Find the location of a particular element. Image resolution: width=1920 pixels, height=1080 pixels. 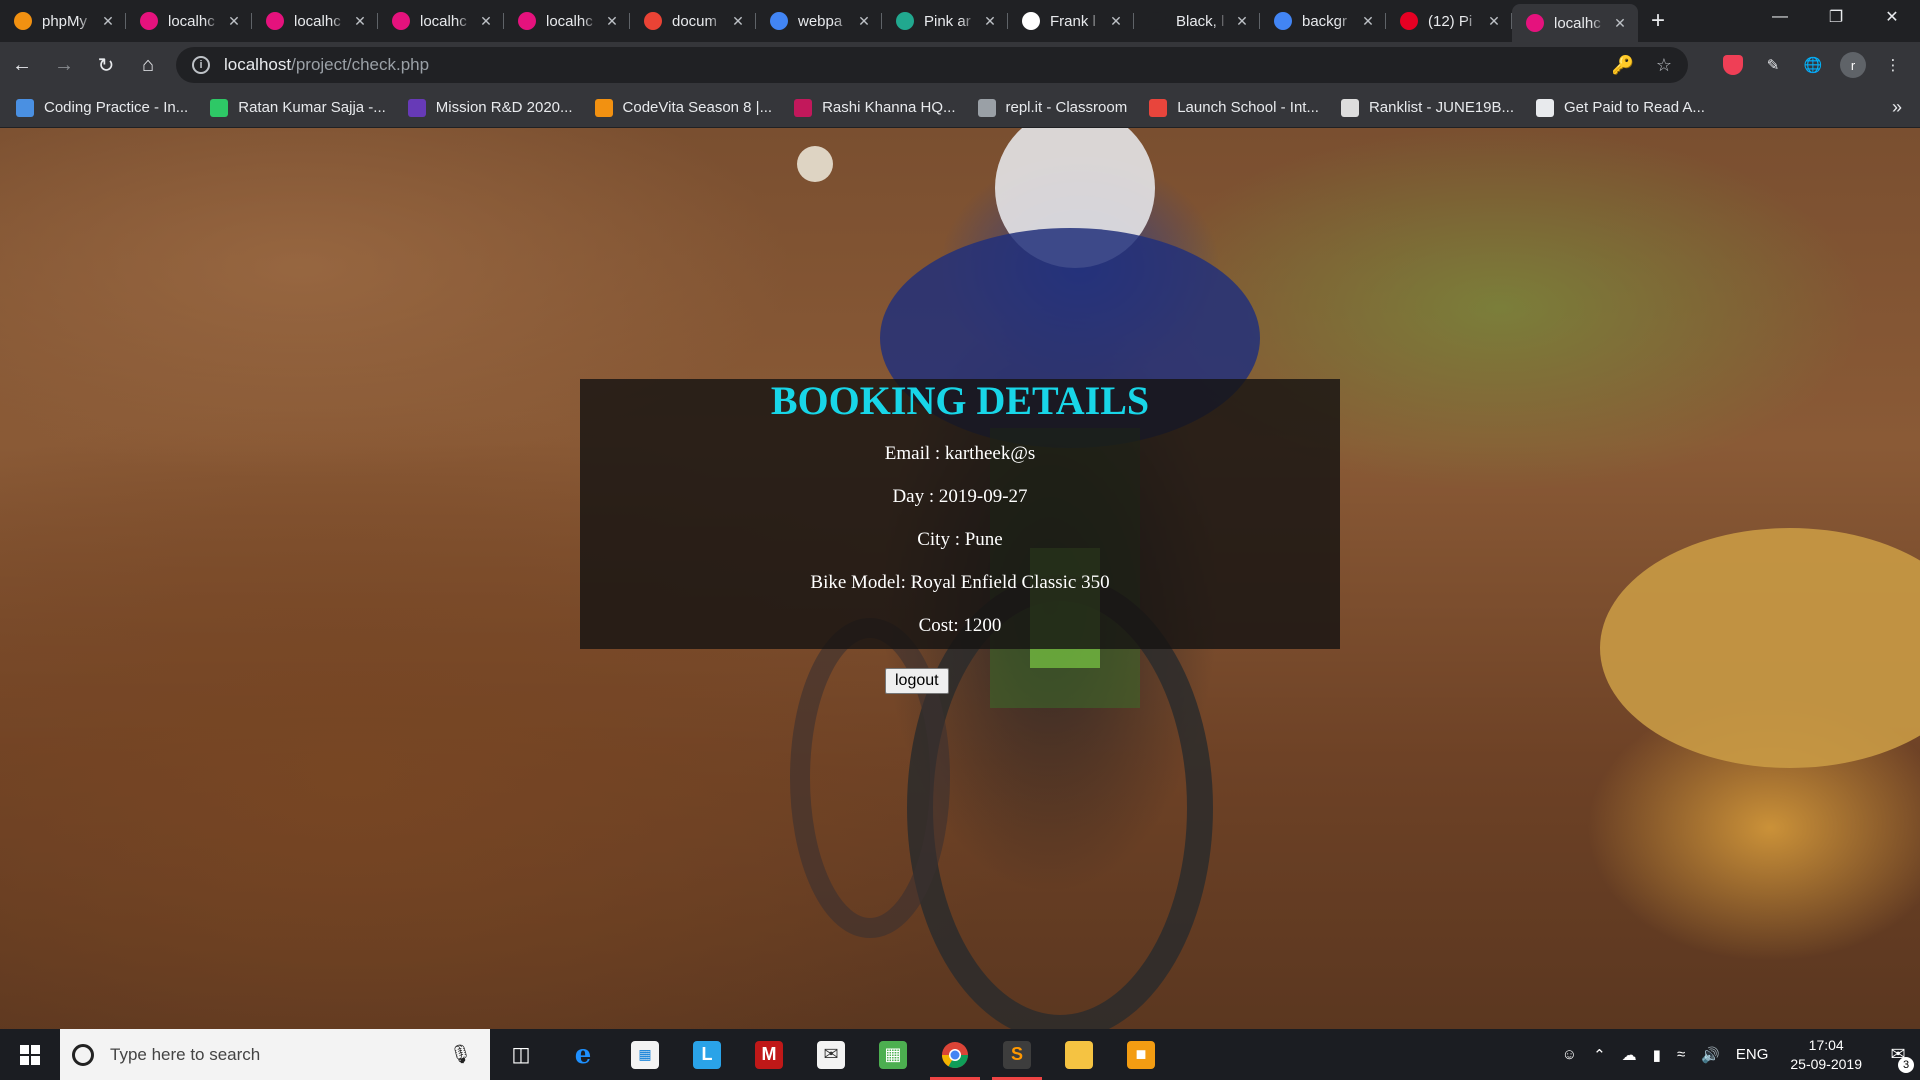

booking-bike-model: Bike Model: Royal Enfield Classic 350 is located at coordinates (960, 582).